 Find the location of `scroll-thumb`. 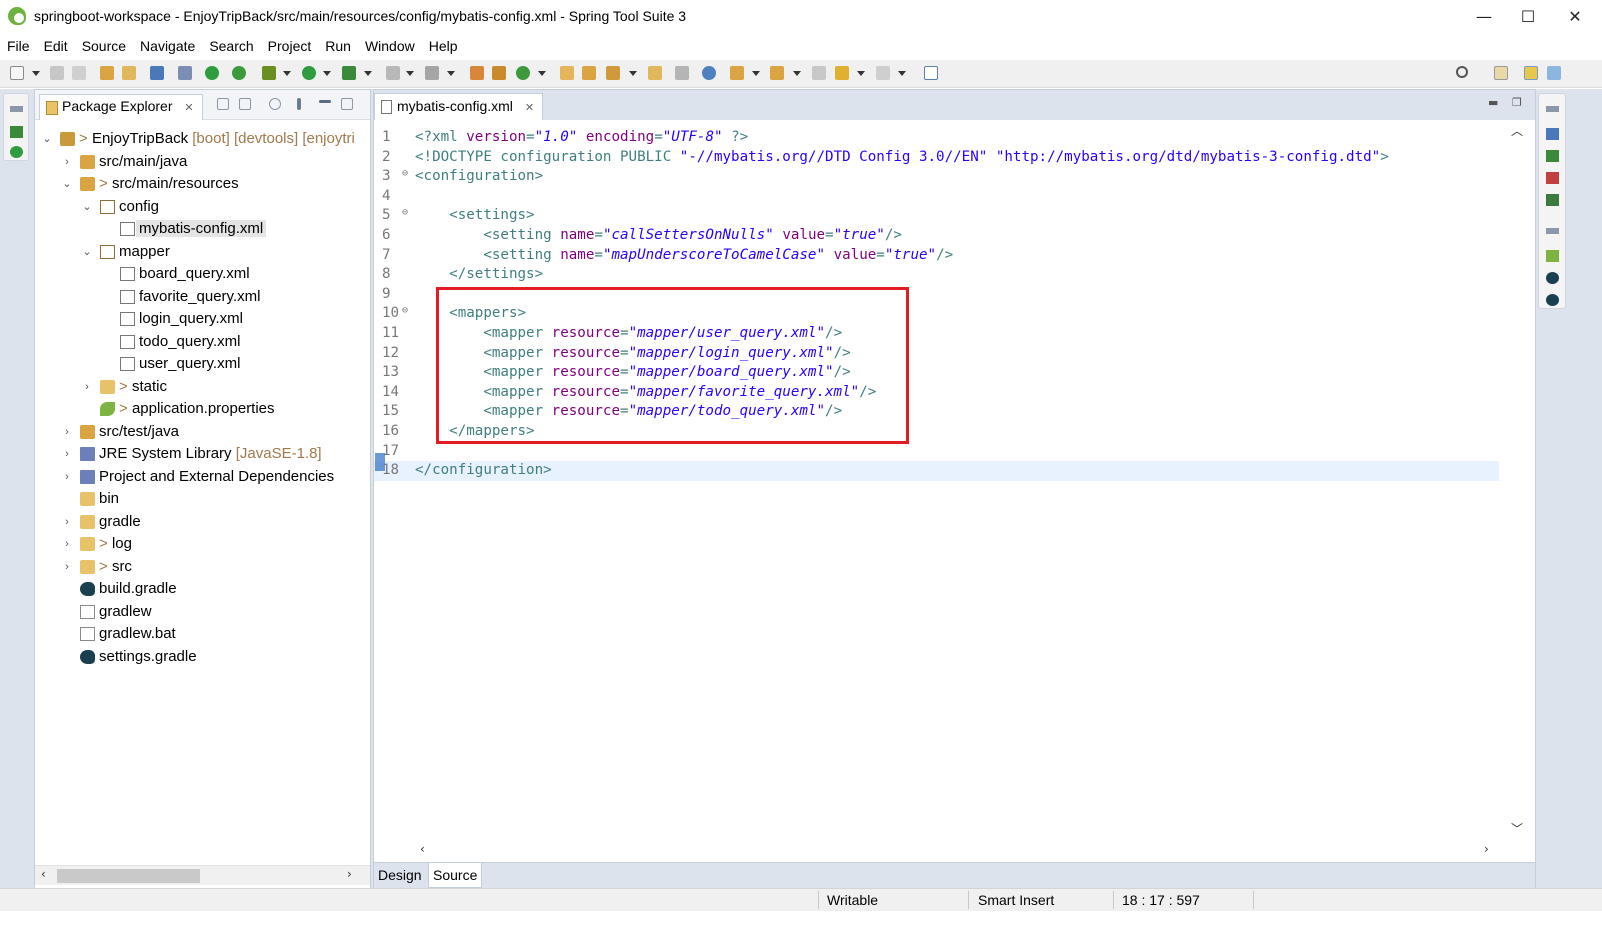

scroll-thumb is located at coordinates (128, 876).